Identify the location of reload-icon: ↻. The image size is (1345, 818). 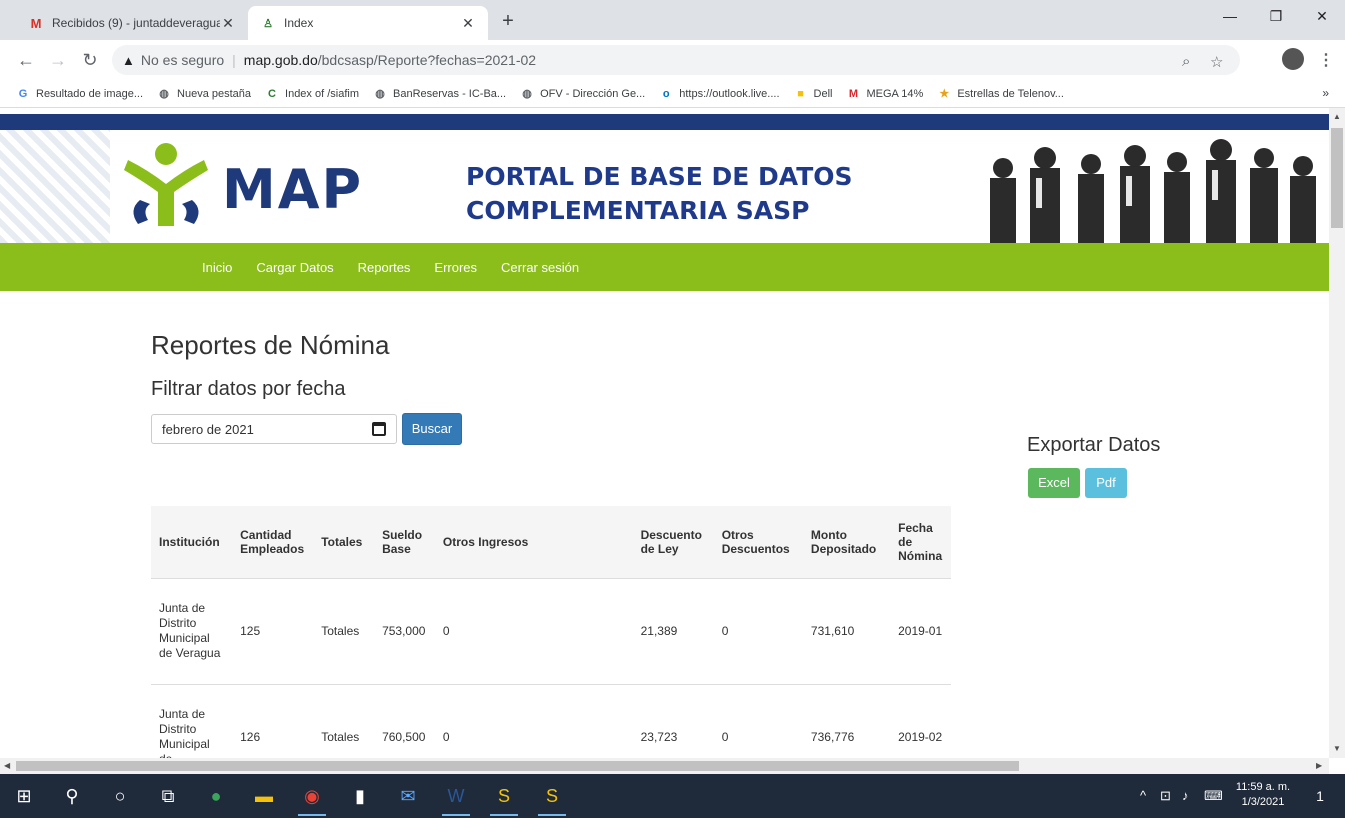
(90, 60).